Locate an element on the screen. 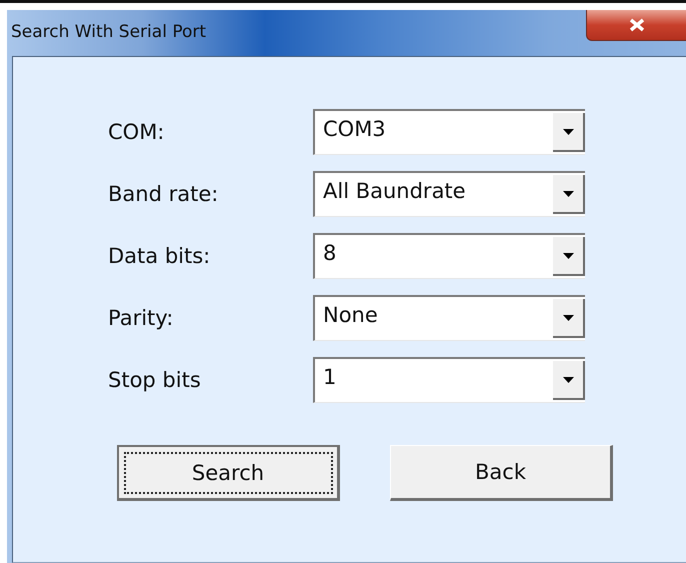 The image size is (686, 563). dropdown-field: COM3 is located at coordinates (449, 132).